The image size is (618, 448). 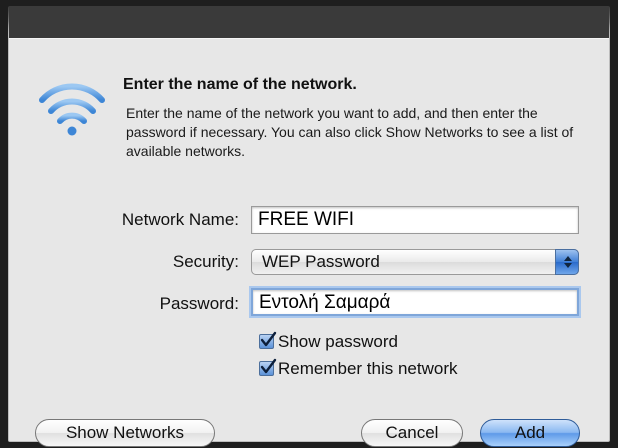 I want to click on security-select-value: WEP Password, so click(x=321, y=261).